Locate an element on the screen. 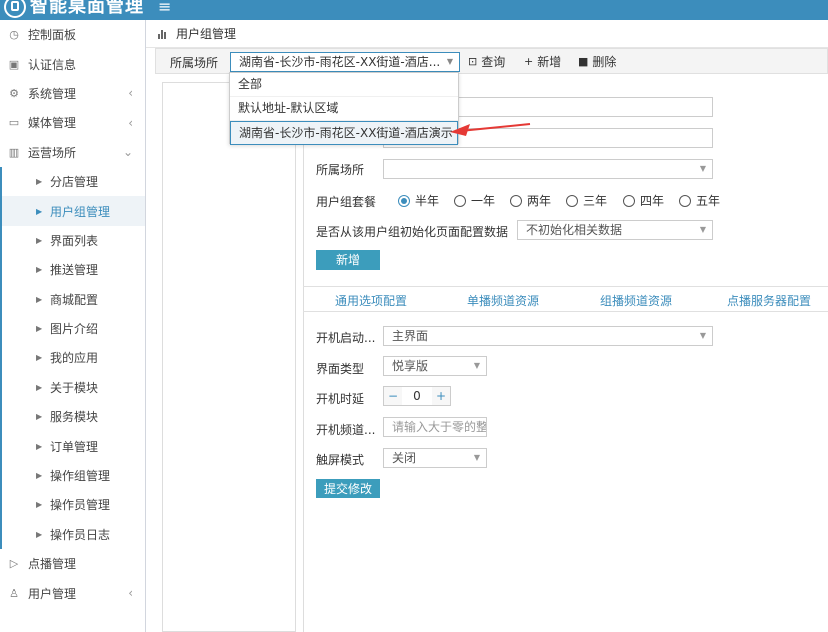  dashboard-icon: ◷ is located at coordinates (14, 35).